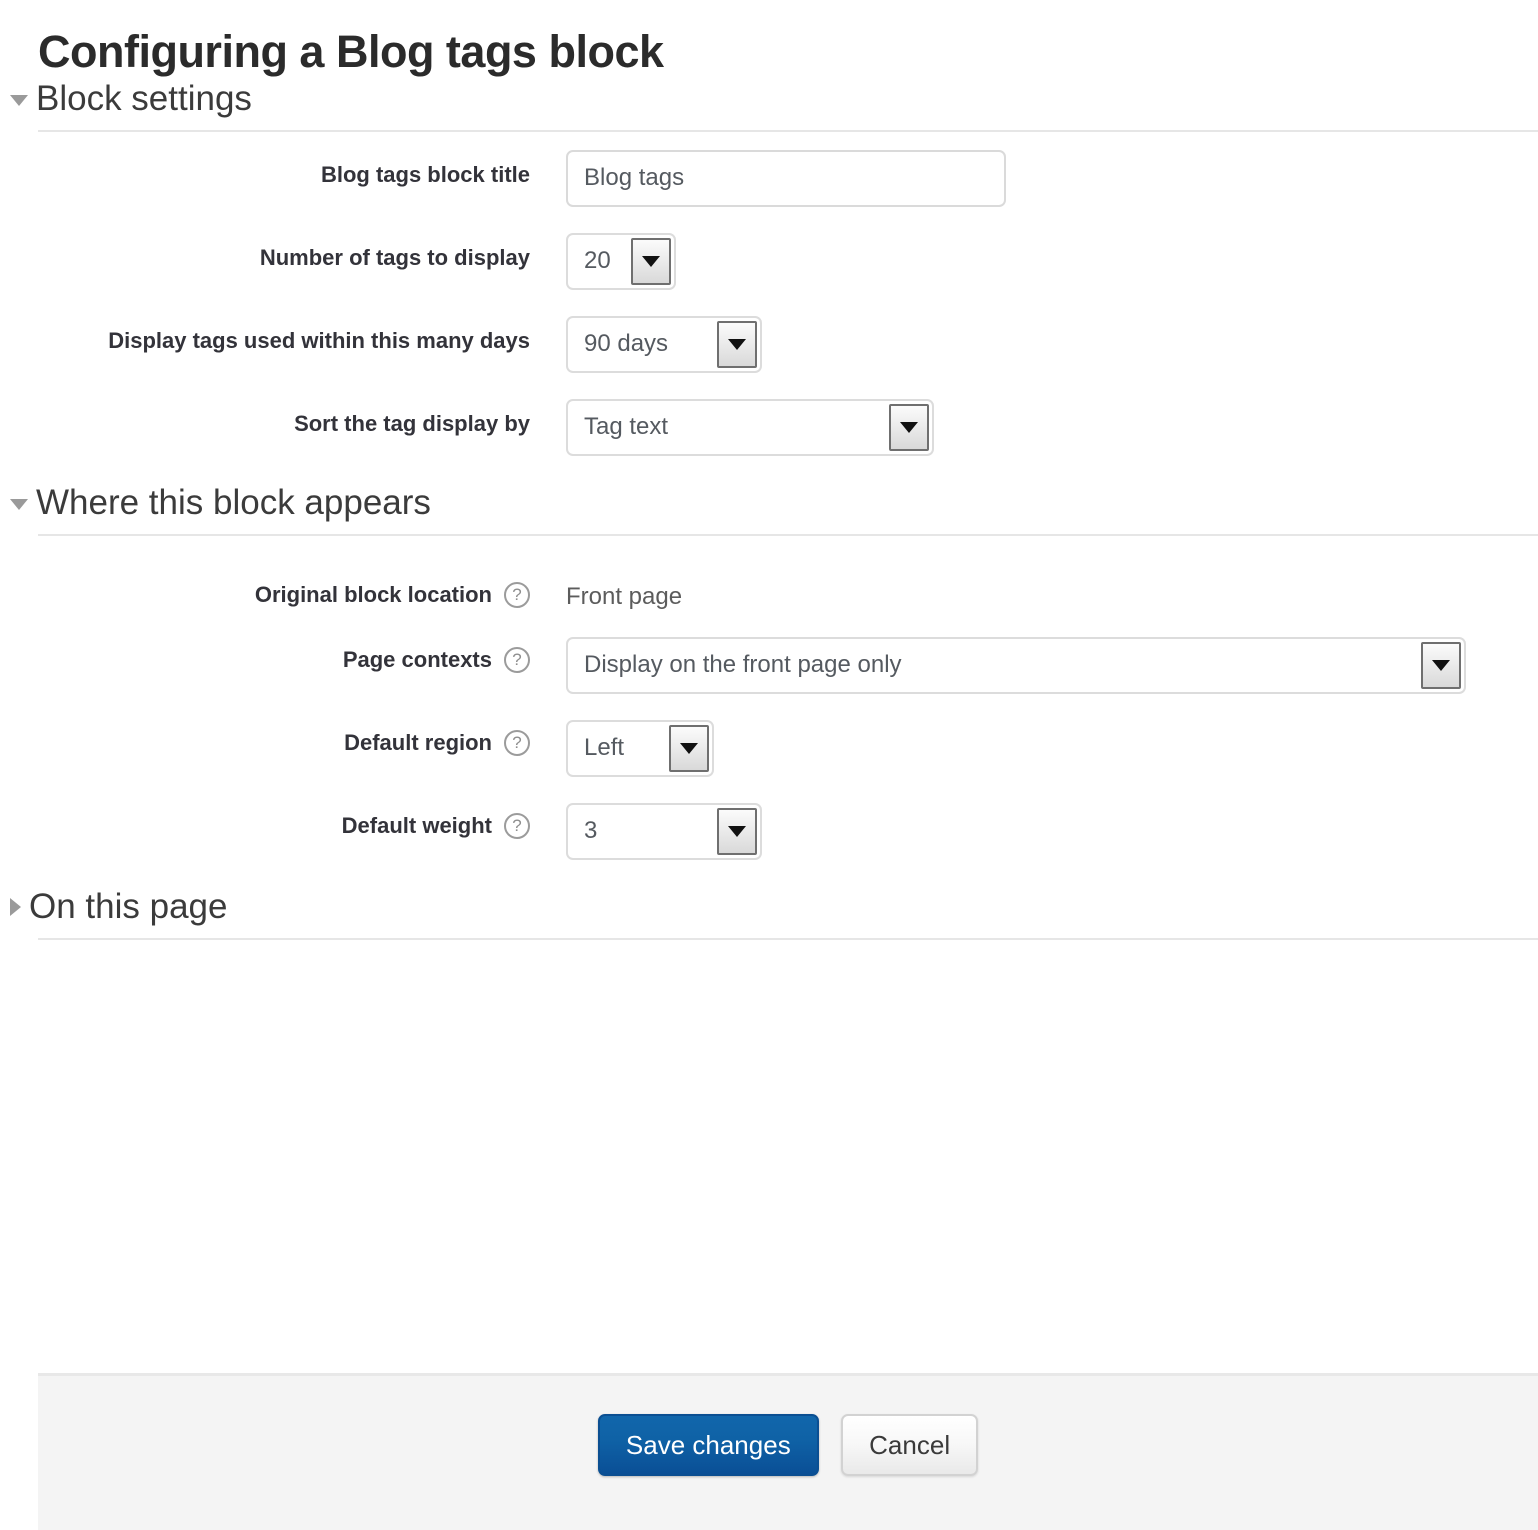  Describe the element at coordinates (769, 503) in the screenshot. I see `section-header-where-block-appears: Where this block appears` at that location.